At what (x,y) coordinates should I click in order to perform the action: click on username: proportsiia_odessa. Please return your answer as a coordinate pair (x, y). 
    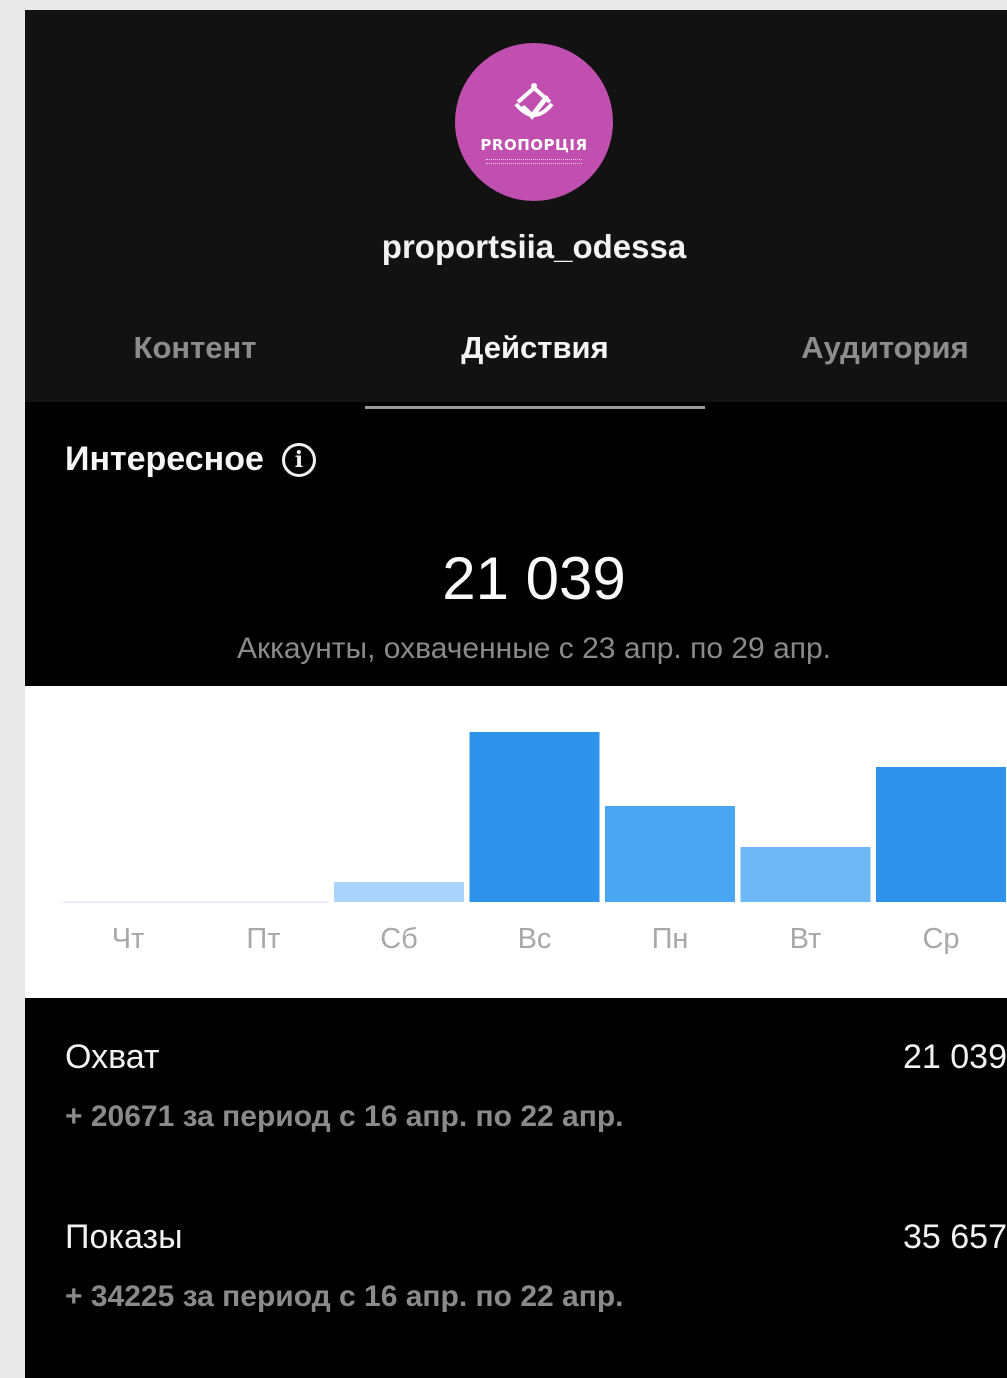
    Looking at the image, I should click on (516, 247).